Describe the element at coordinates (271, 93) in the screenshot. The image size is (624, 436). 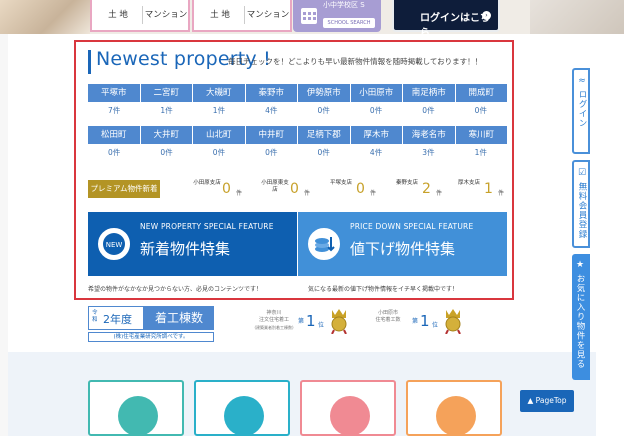
I see `area-link: 秦野市` at that location.